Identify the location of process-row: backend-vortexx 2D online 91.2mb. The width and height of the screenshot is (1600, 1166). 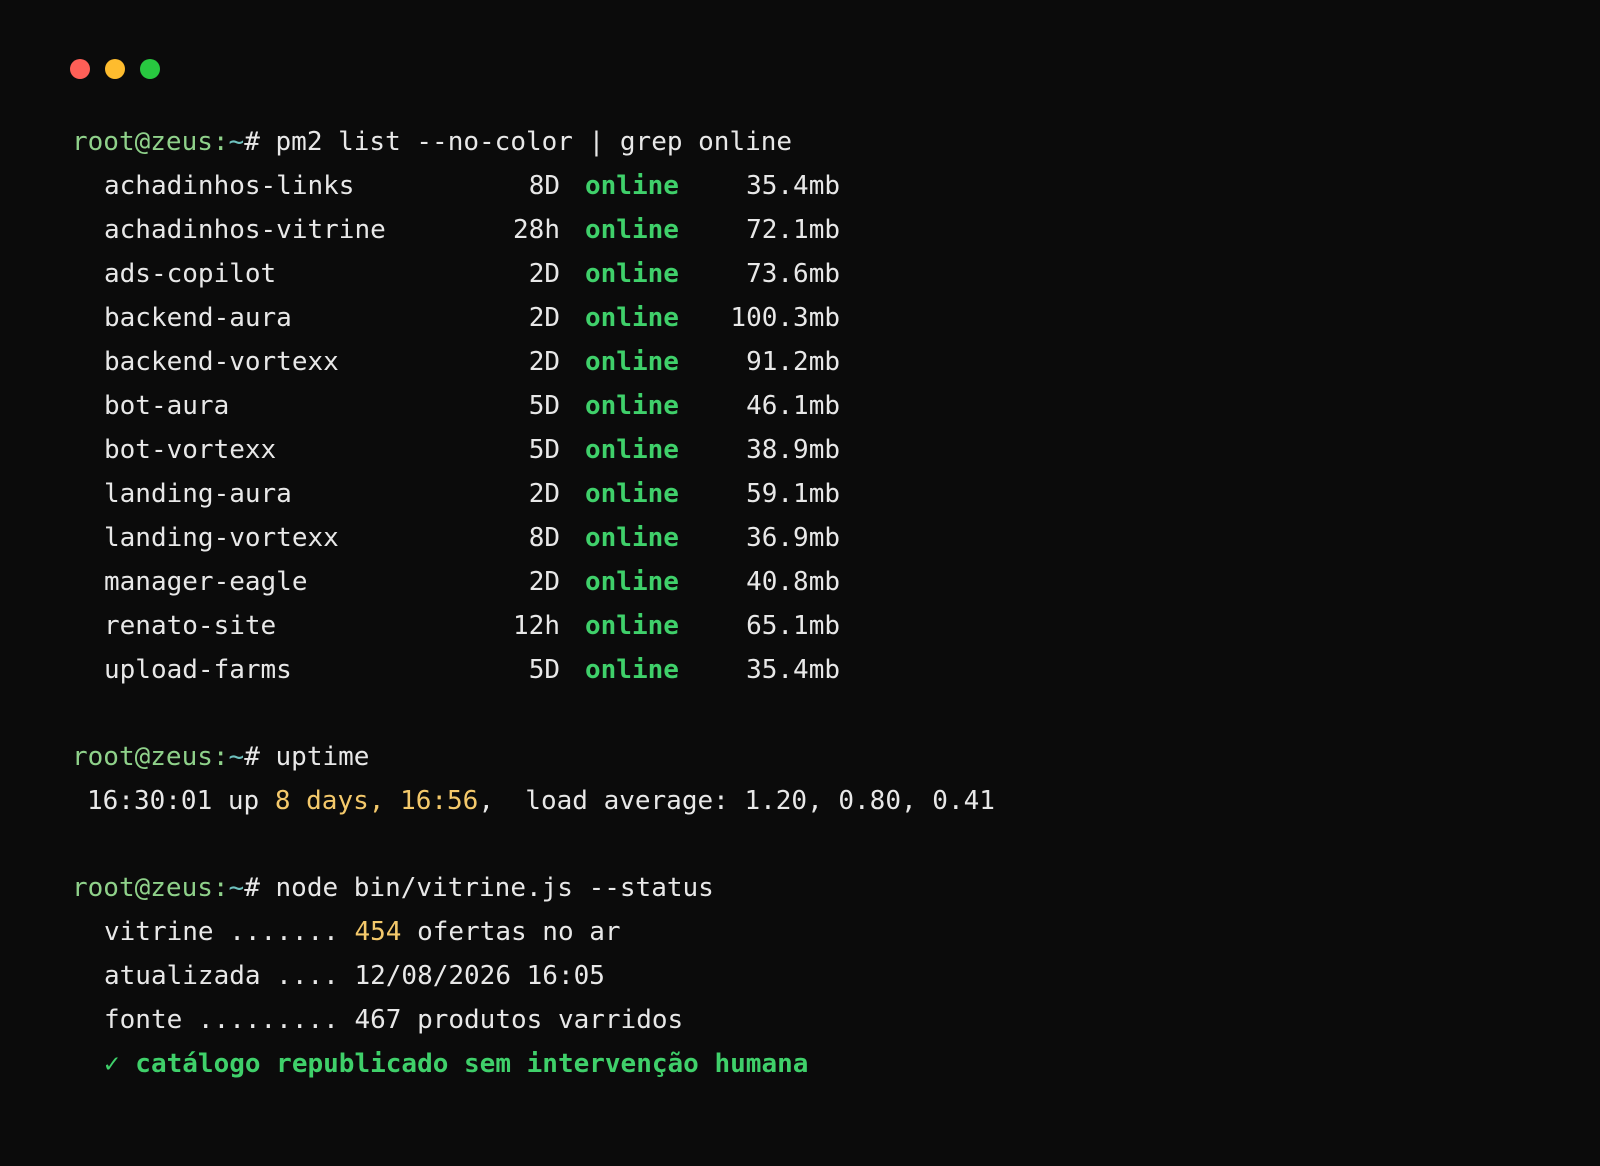
(836, 362).